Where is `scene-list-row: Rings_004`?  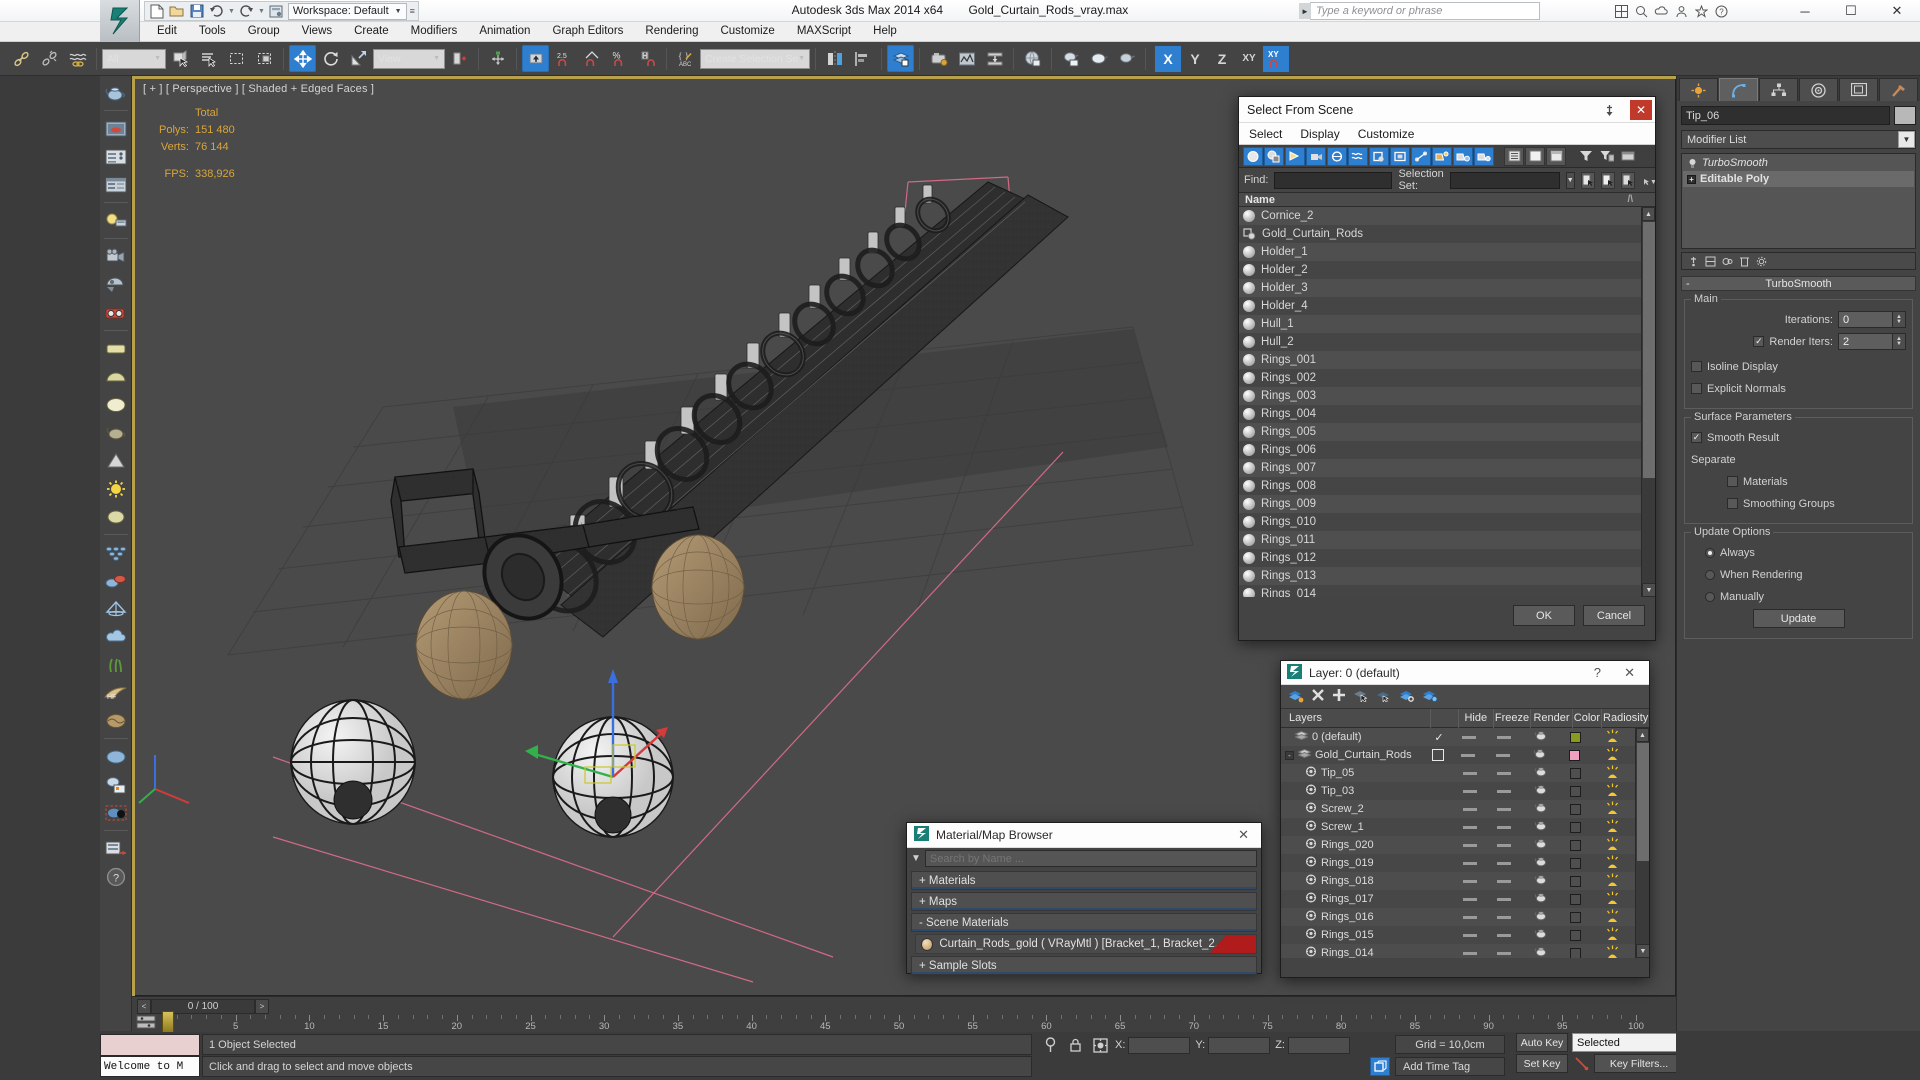
scene-list-row: Rings_004 is located at coordinates (1440, 414).